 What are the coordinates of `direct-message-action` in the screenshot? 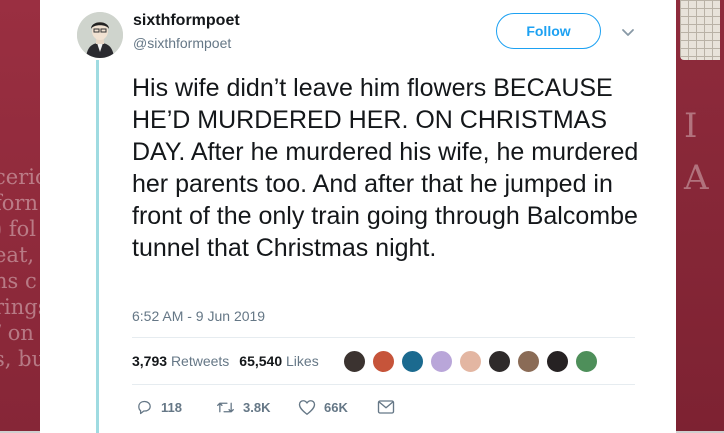 It's located at (386, 407).